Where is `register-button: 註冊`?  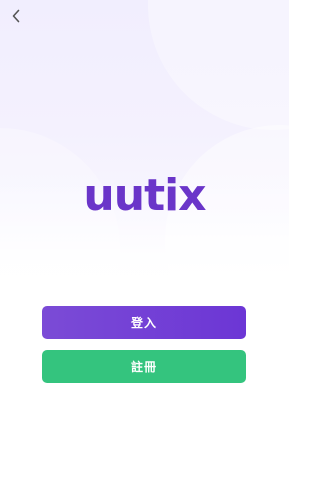 register-button: 註冊 is located at coordinates (144, 366).